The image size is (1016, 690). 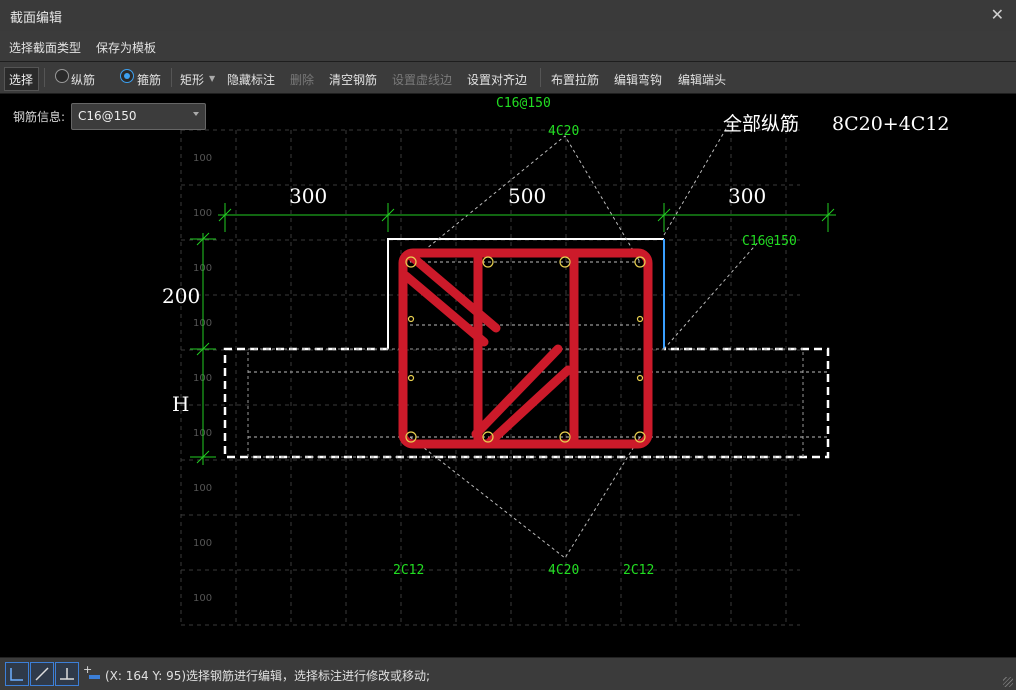 What do you see at coordinates (563, 570) in the screenshot?
I see `bottom-mid-annotation: 4C20` at bounding box center [563, 570].